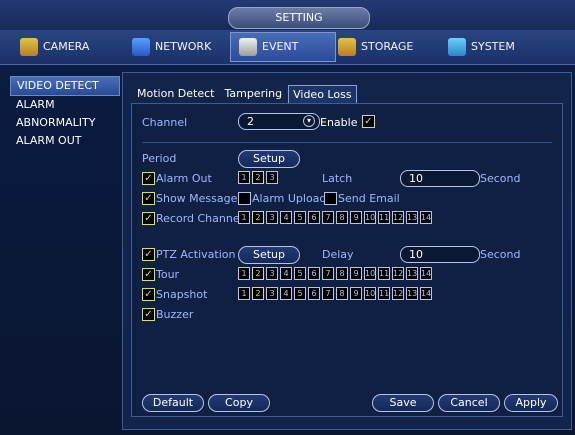 The width and height of the screenshot is (575, 435). I want to click on period-setup-button: Setup, so click(269, 159).